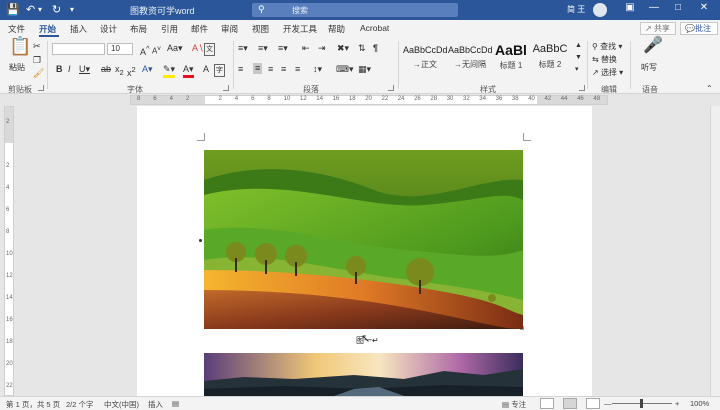 The width and height of the screenshot is (720, 410). Describe the element at coordinates (336, 29) in the screenshot. I see `tab-help: 帮助` at that location.